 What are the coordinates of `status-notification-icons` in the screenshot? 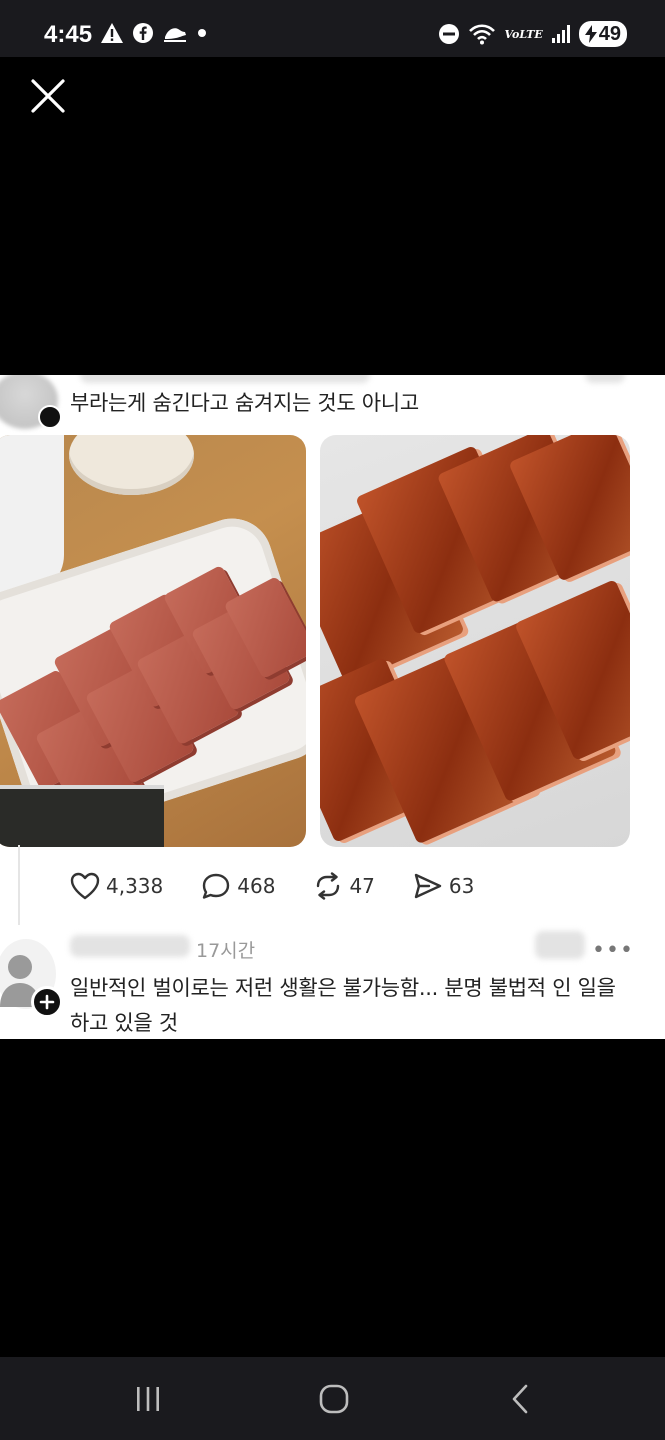 It's located at (154, 33).